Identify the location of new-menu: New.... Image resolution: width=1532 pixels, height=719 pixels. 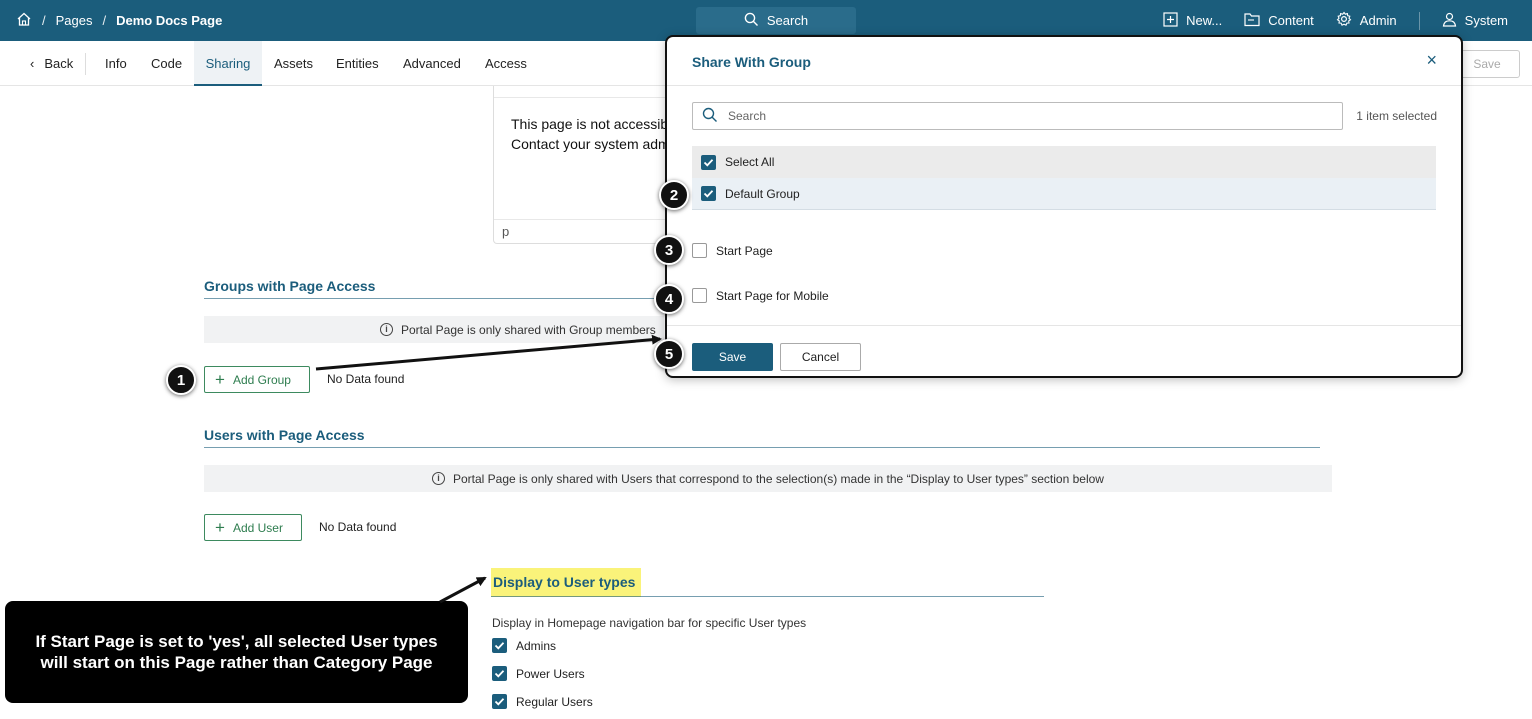
(1193, 20).